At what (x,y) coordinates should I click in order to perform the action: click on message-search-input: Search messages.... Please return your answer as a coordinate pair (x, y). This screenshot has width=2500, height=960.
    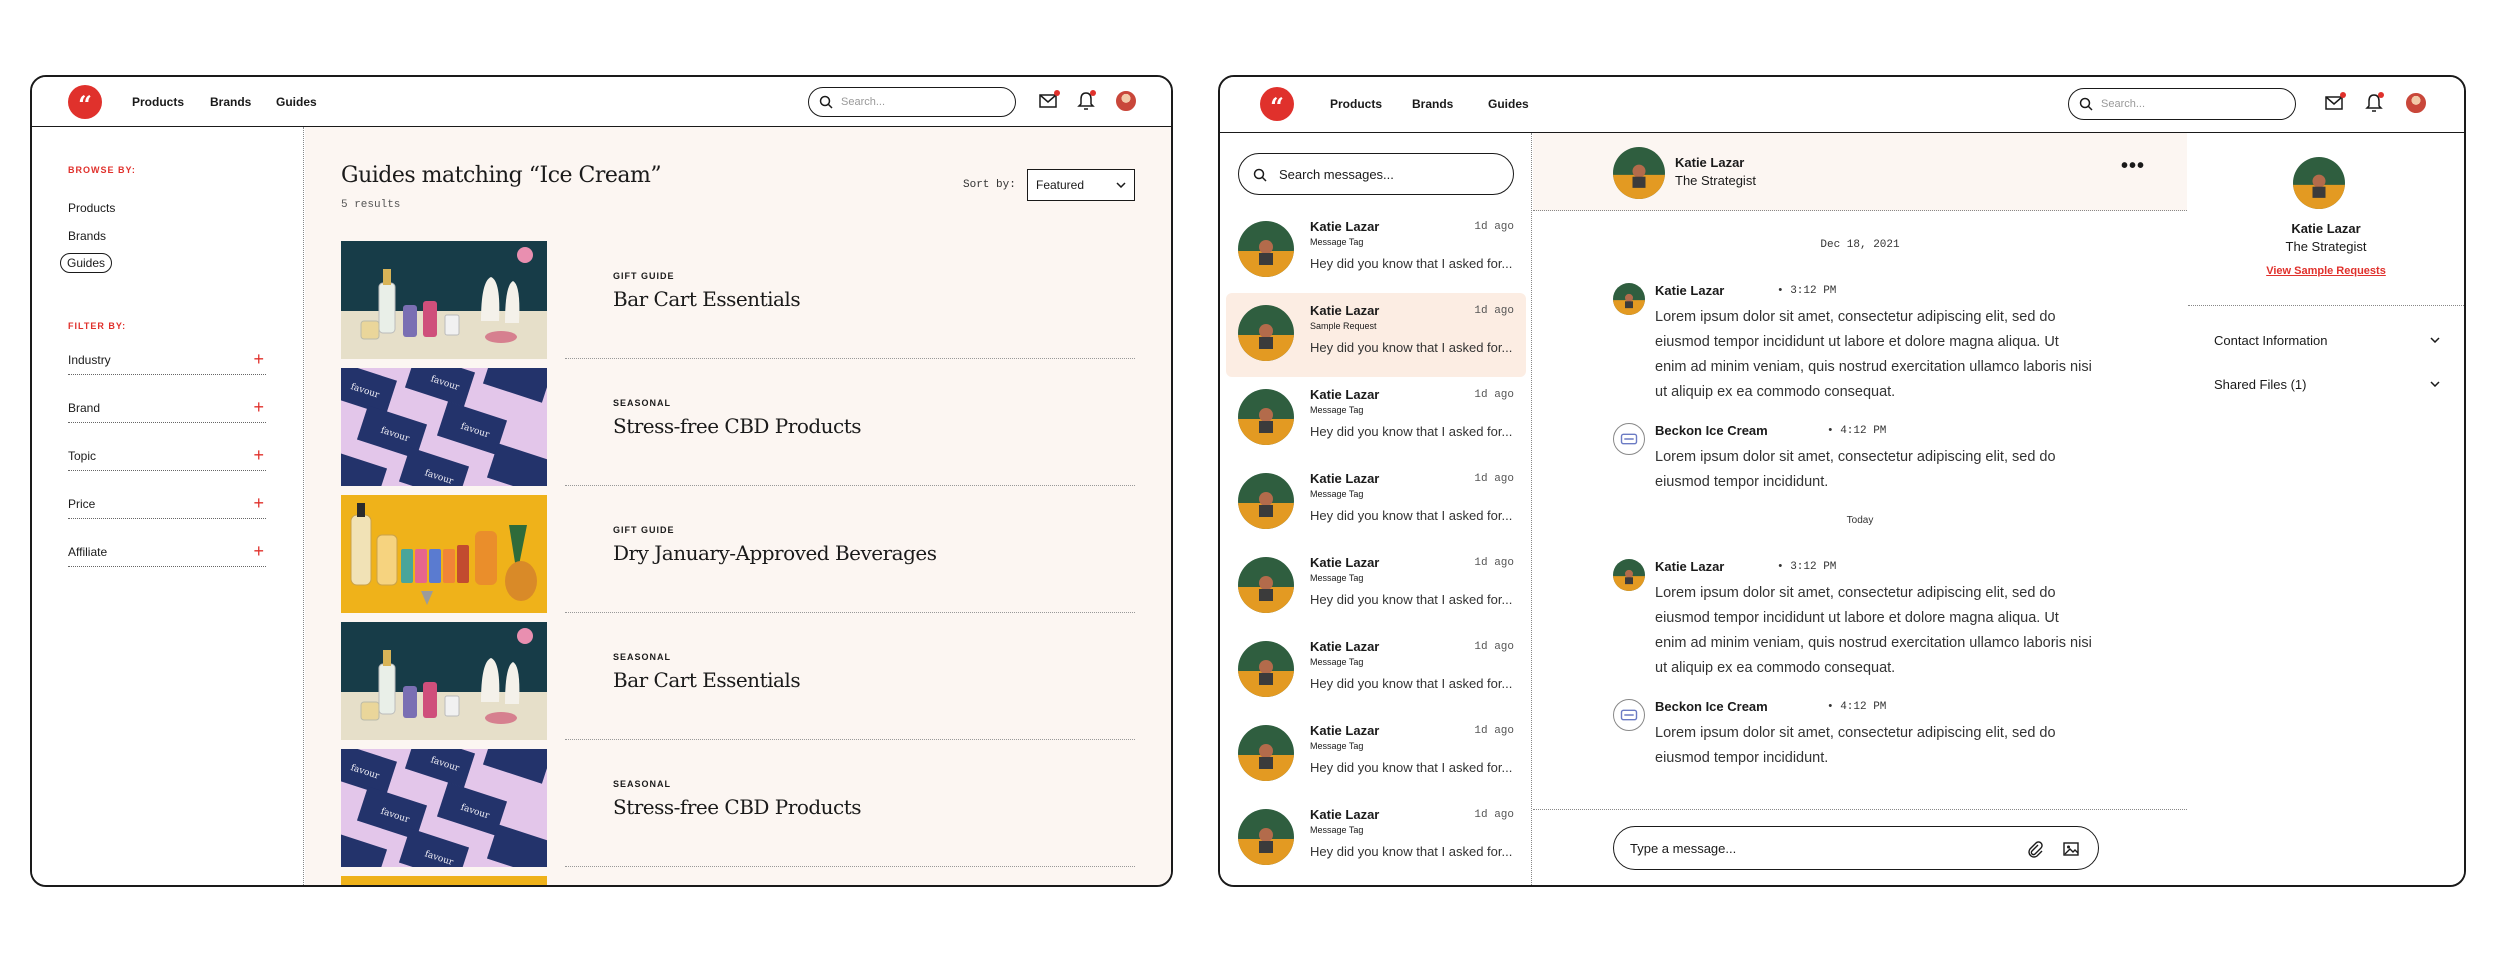
    Looking at the image, I should click on (1376, 174).